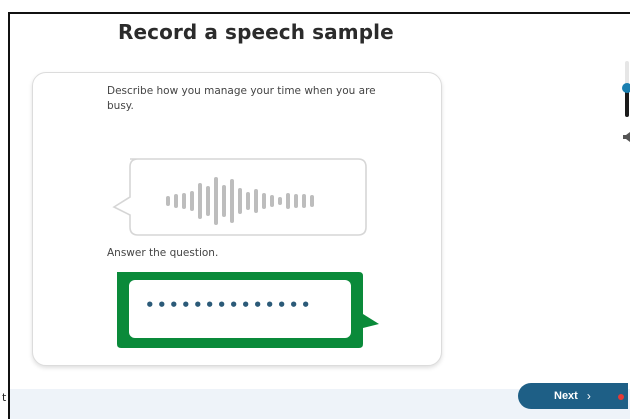 The height and width of the screenshot is (419, 630). Describe the element at coordinates (256, 32) in the screenshot. I see `page-title: Record a speech sample` at that location.